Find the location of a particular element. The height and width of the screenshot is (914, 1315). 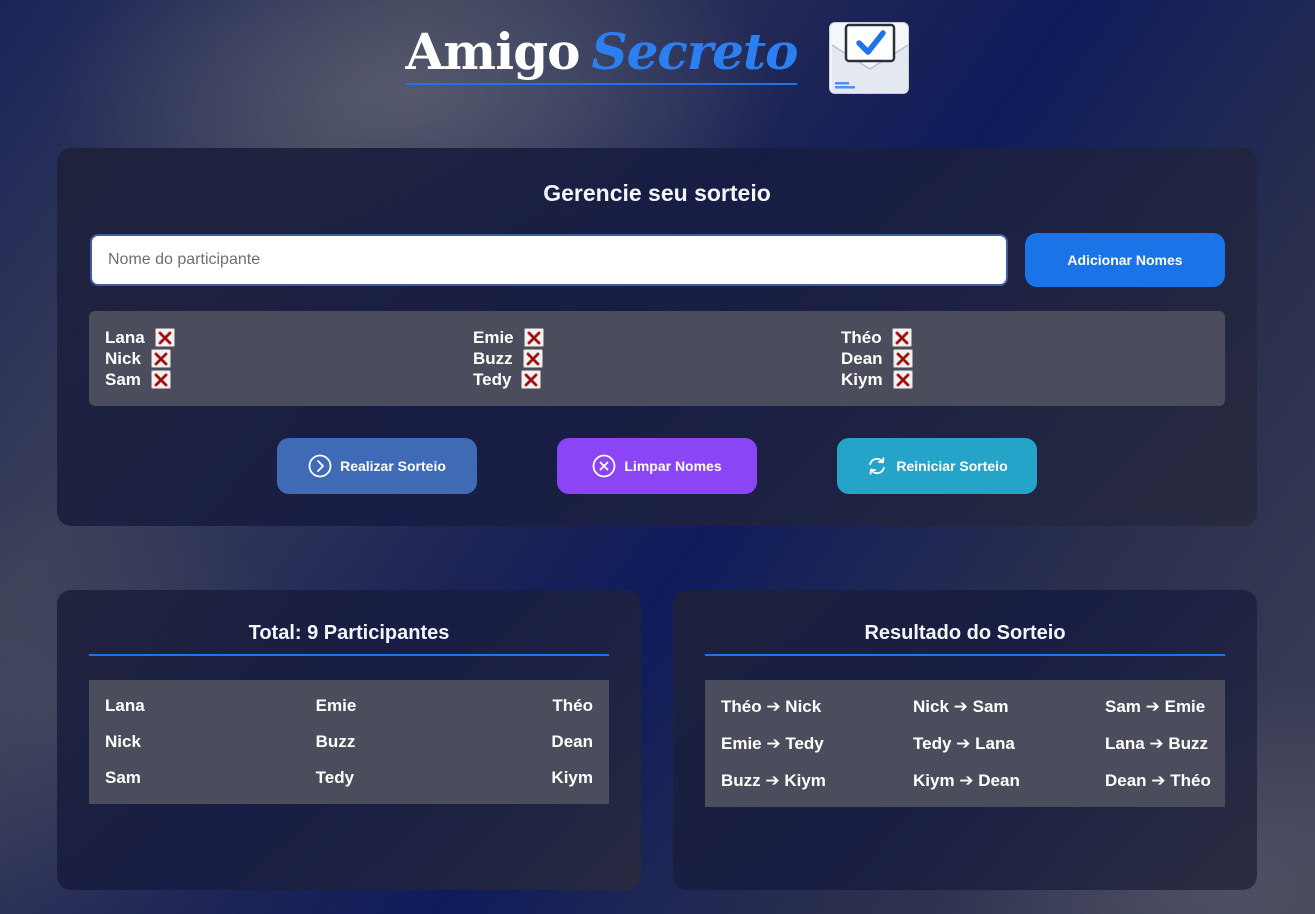

participants-column: Lana Nick Sam is located at coordinates (289, 366).